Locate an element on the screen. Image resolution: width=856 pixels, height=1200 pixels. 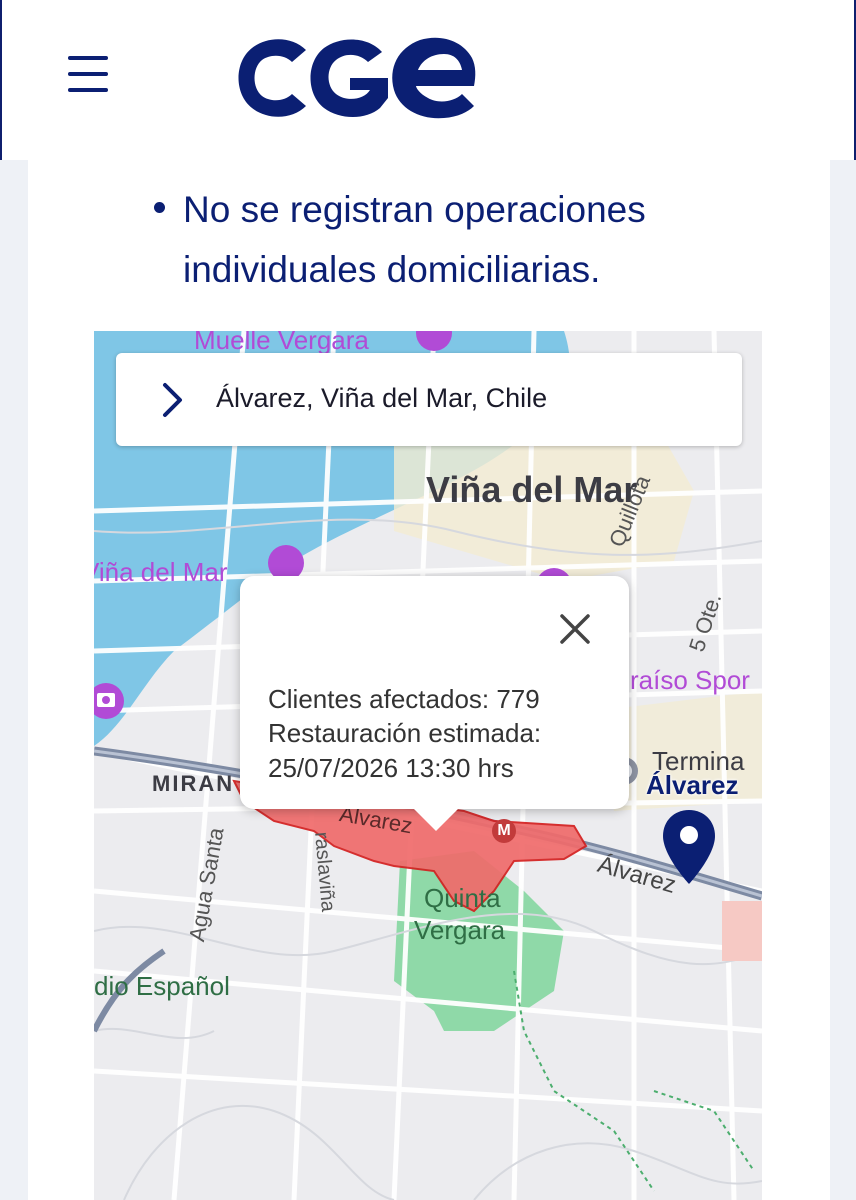
restoration-label: Restauración estimada: is located at coordinates (405, 733).